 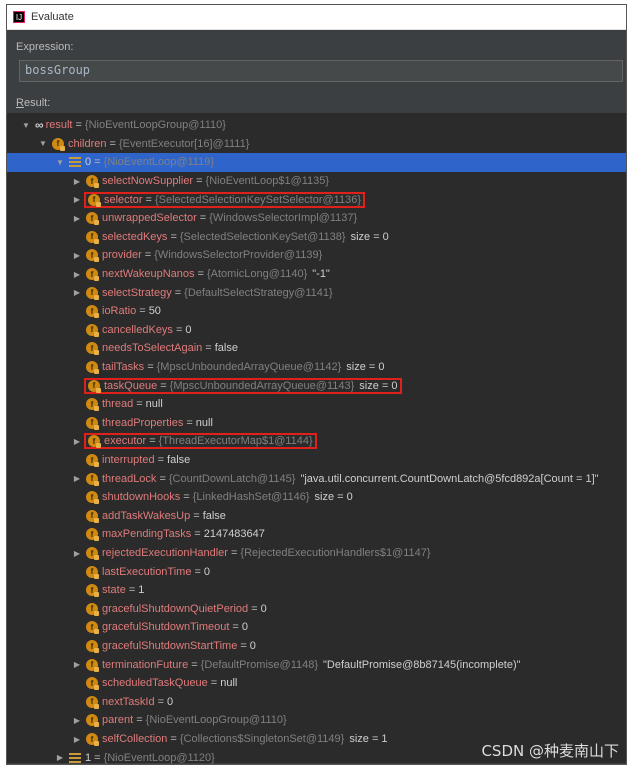 What do you see at coordinates (321, 71) in the screenshot?
I see `expression-input: bossGroup` at bounding box center [321, 71].